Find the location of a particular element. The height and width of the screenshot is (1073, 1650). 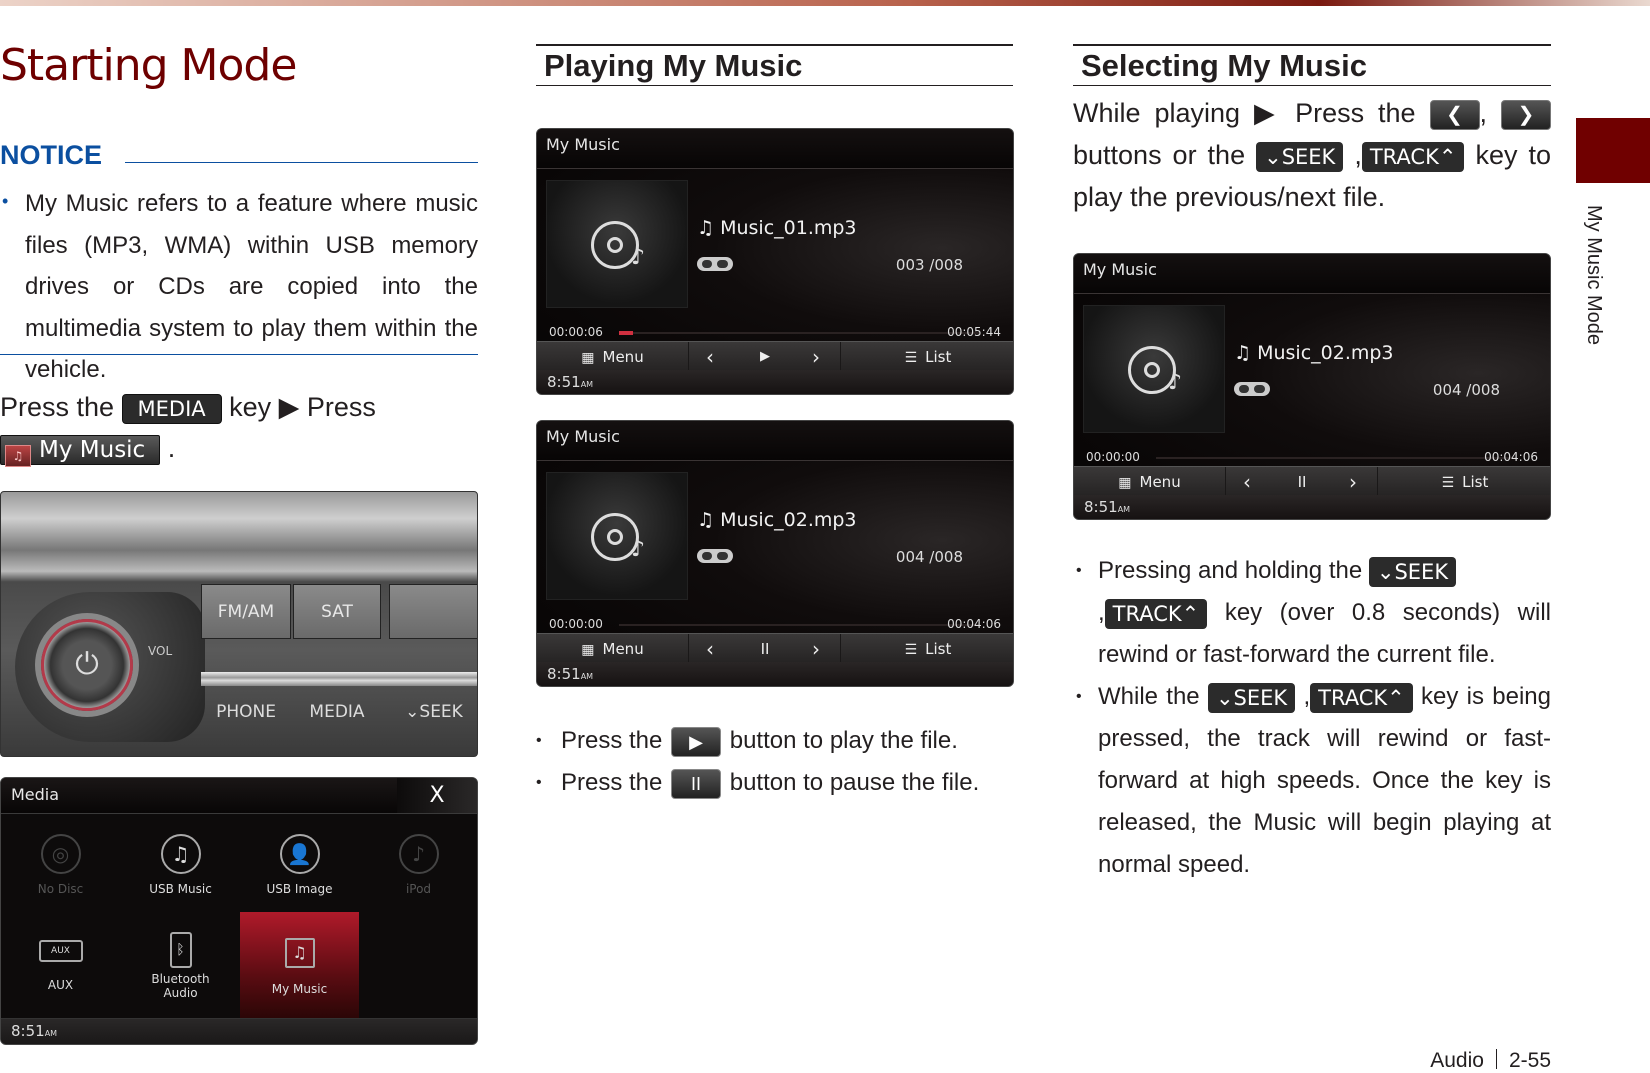

note-icon: ♫ is located at coordinates (1246, 353).